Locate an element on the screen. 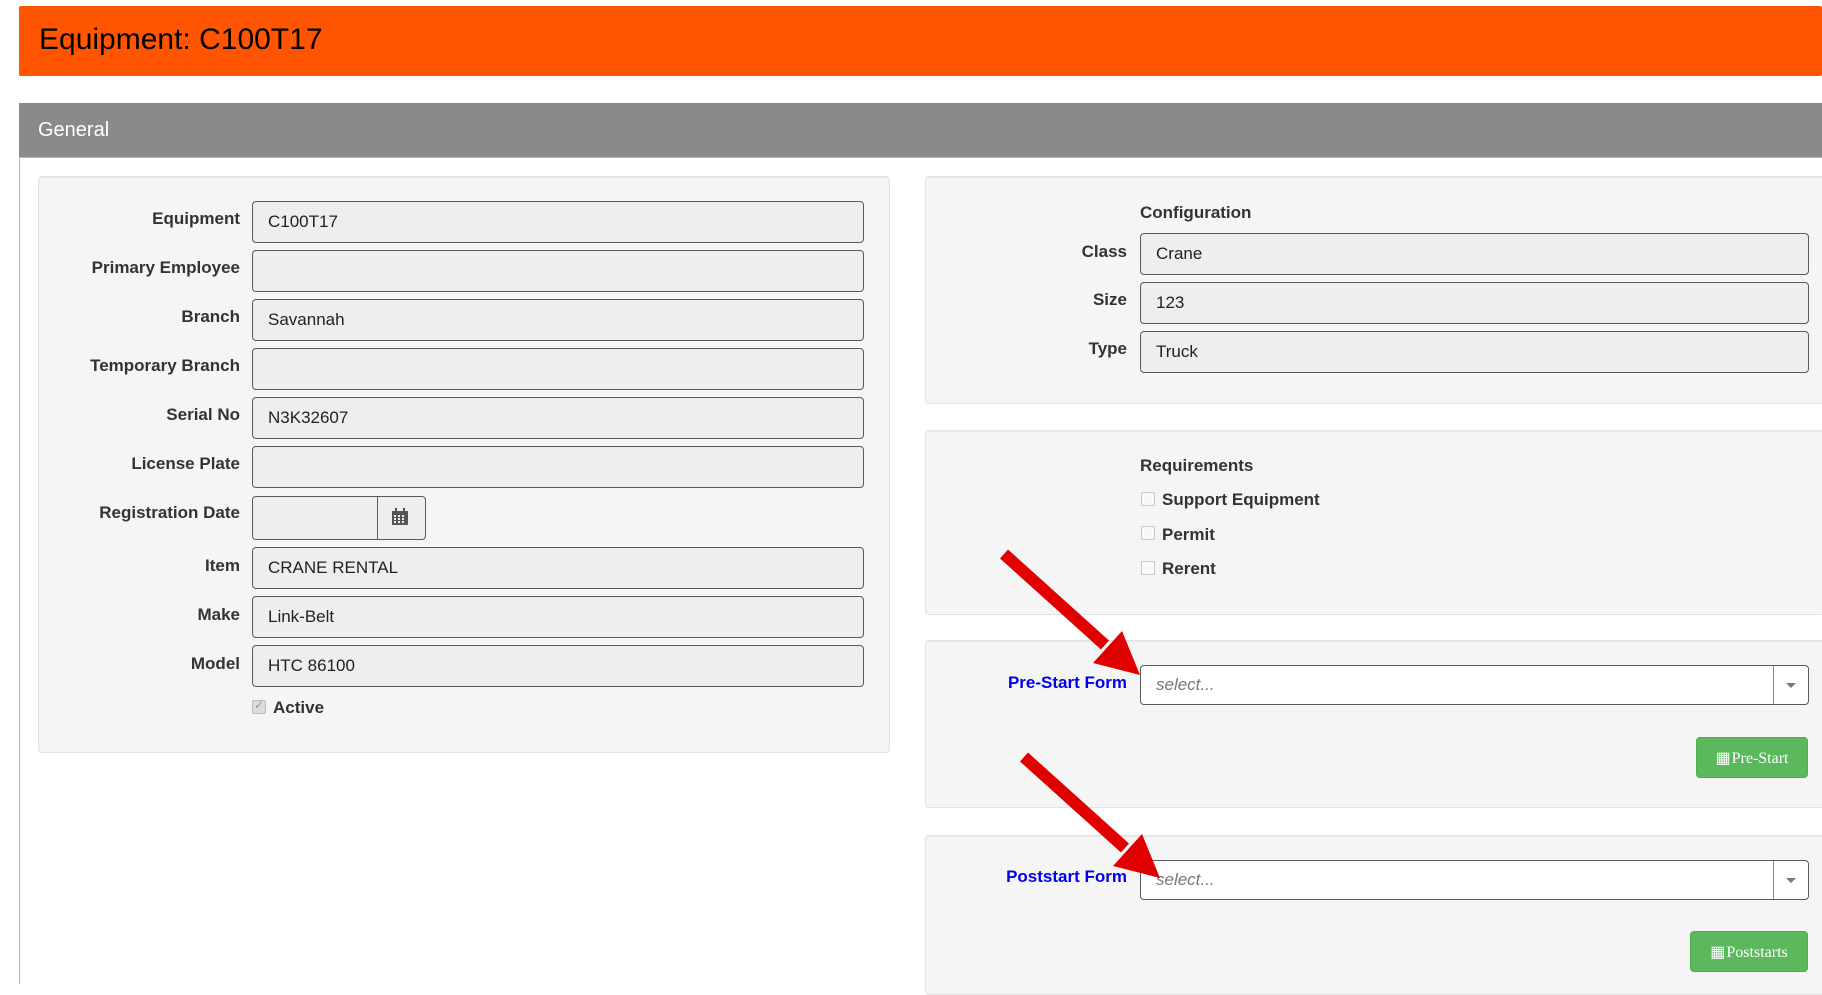  temporary-branch-field is located at coordinates (558, 369).